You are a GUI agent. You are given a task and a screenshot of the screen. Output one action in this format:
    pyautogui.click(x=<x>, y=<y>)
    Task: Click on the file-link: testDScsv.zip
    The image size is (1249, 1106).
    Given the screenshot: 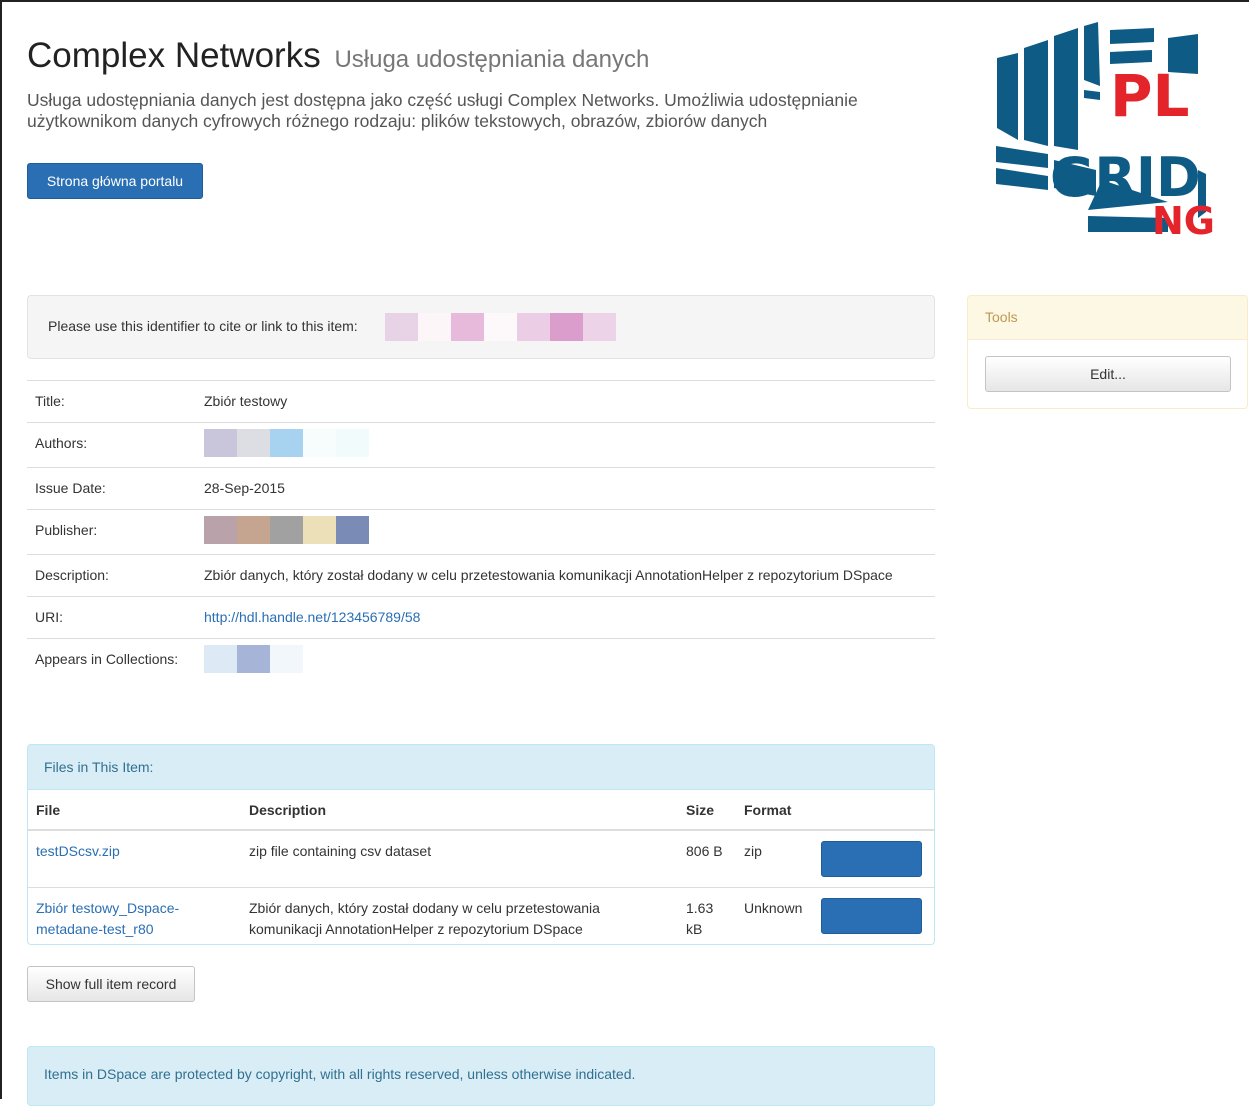 What is the action you would take?
    pyautogui.click(x=78, y=851)
    